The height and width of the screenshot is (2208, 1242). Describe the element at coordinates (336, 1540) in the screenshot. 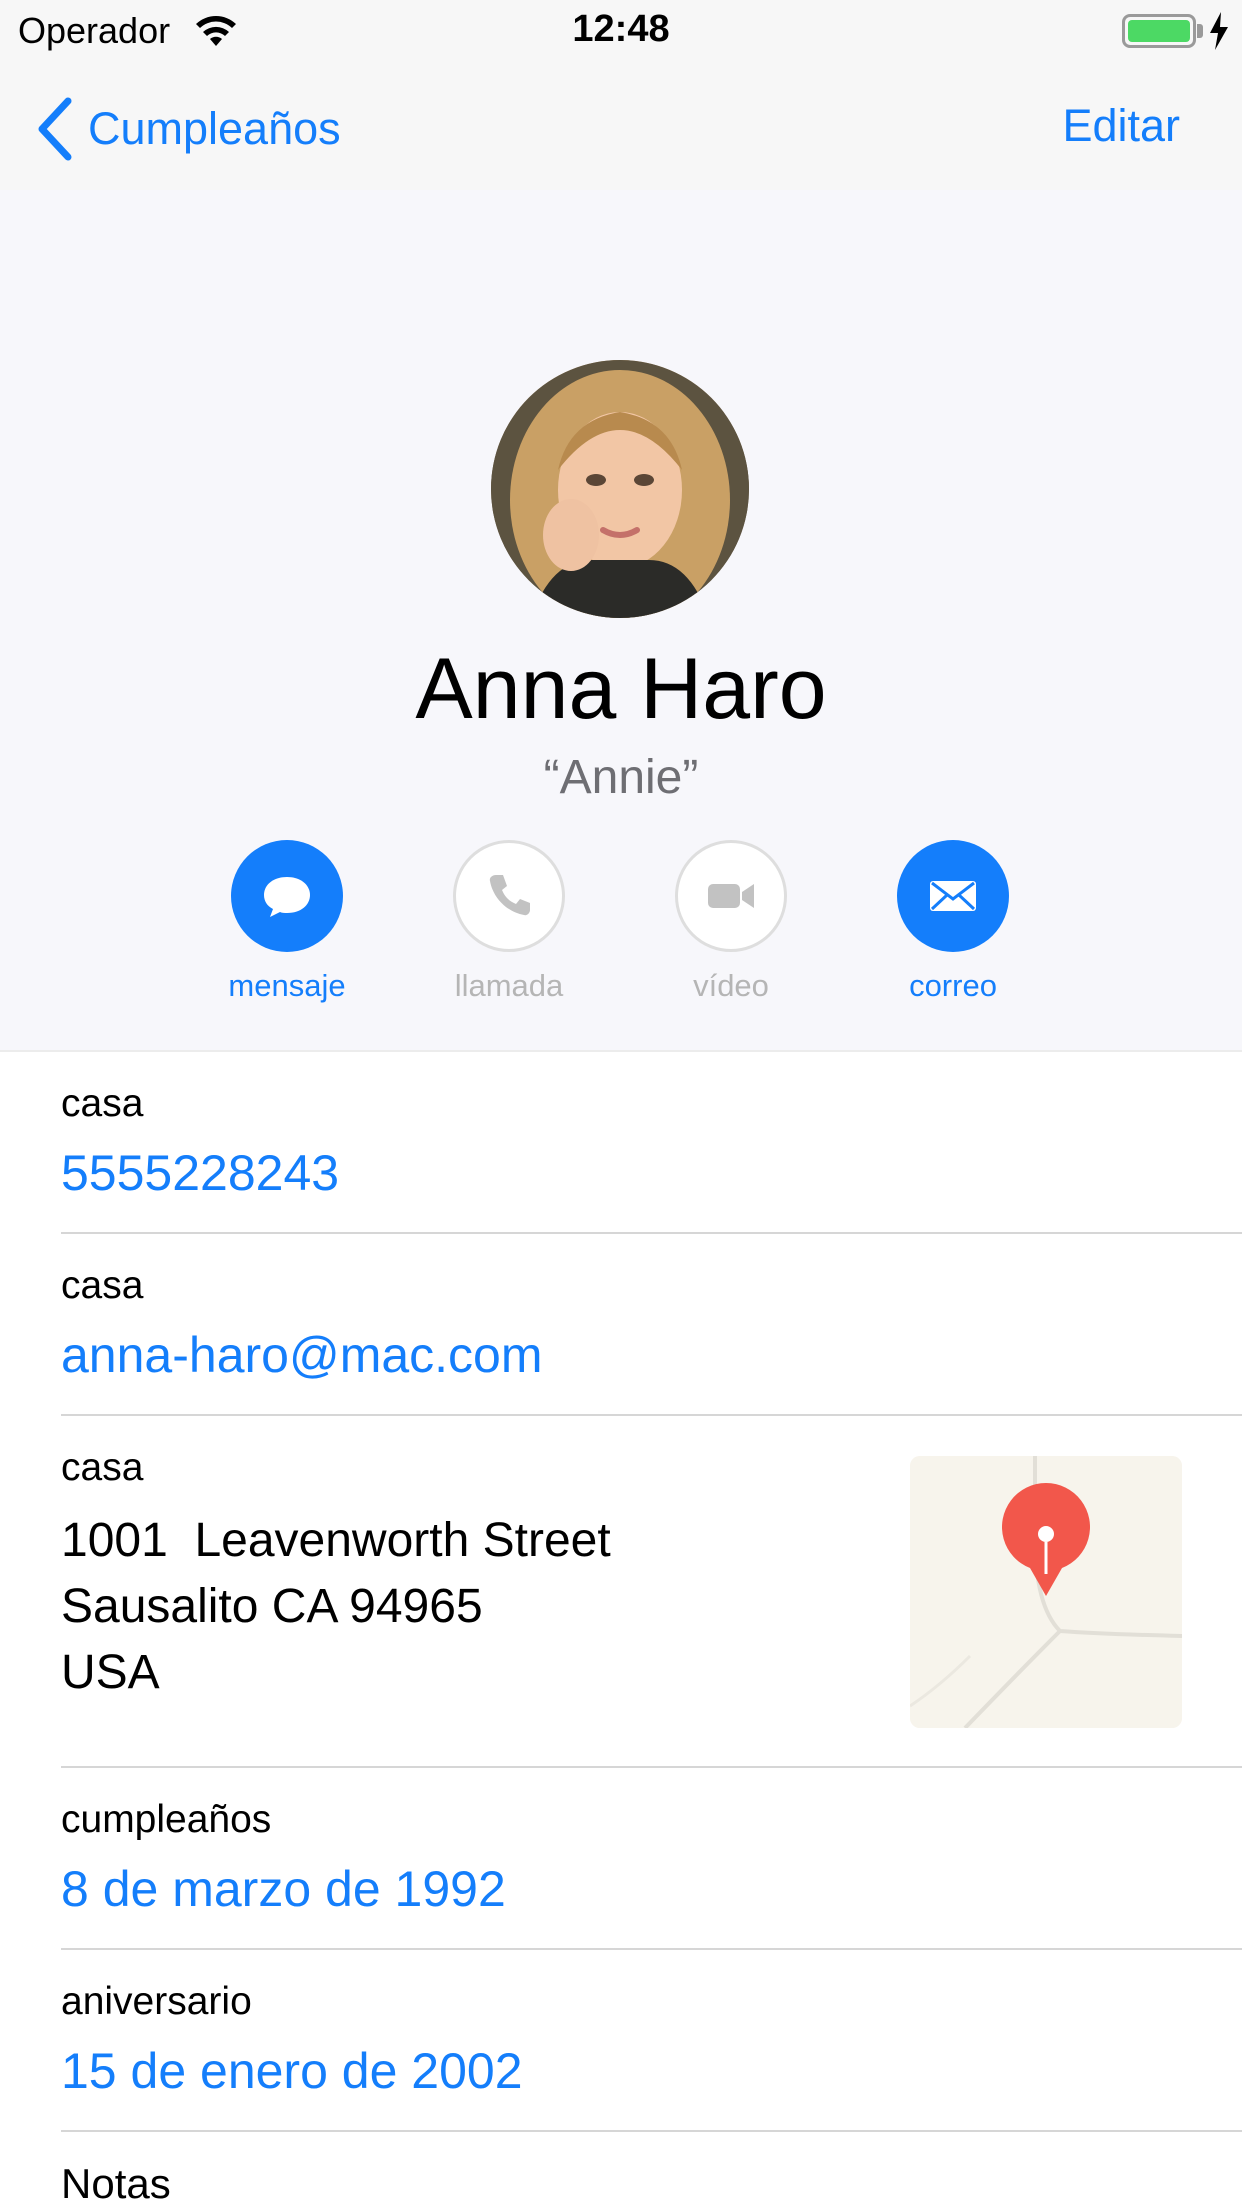

I see `address-line-1: 1001 Leavenworth Street` at that location.